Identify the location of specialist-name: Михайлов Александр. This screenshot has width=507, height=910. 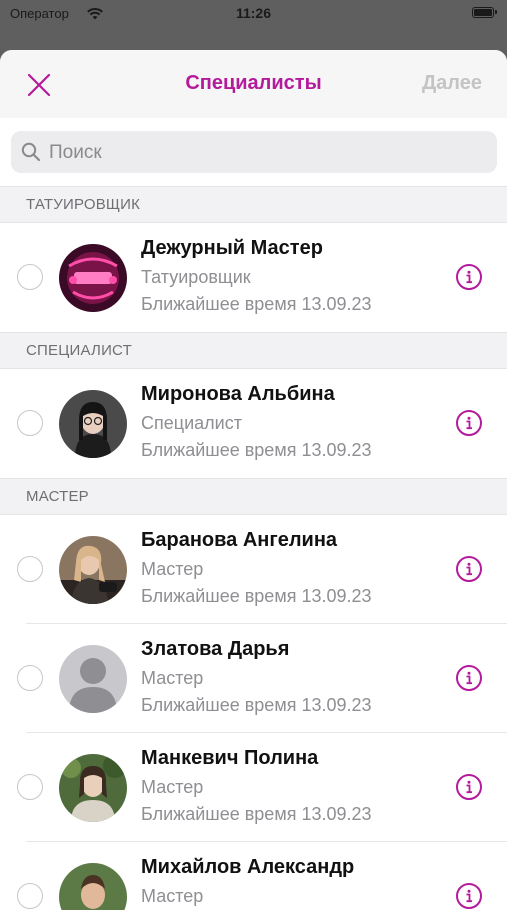
(248, 867).